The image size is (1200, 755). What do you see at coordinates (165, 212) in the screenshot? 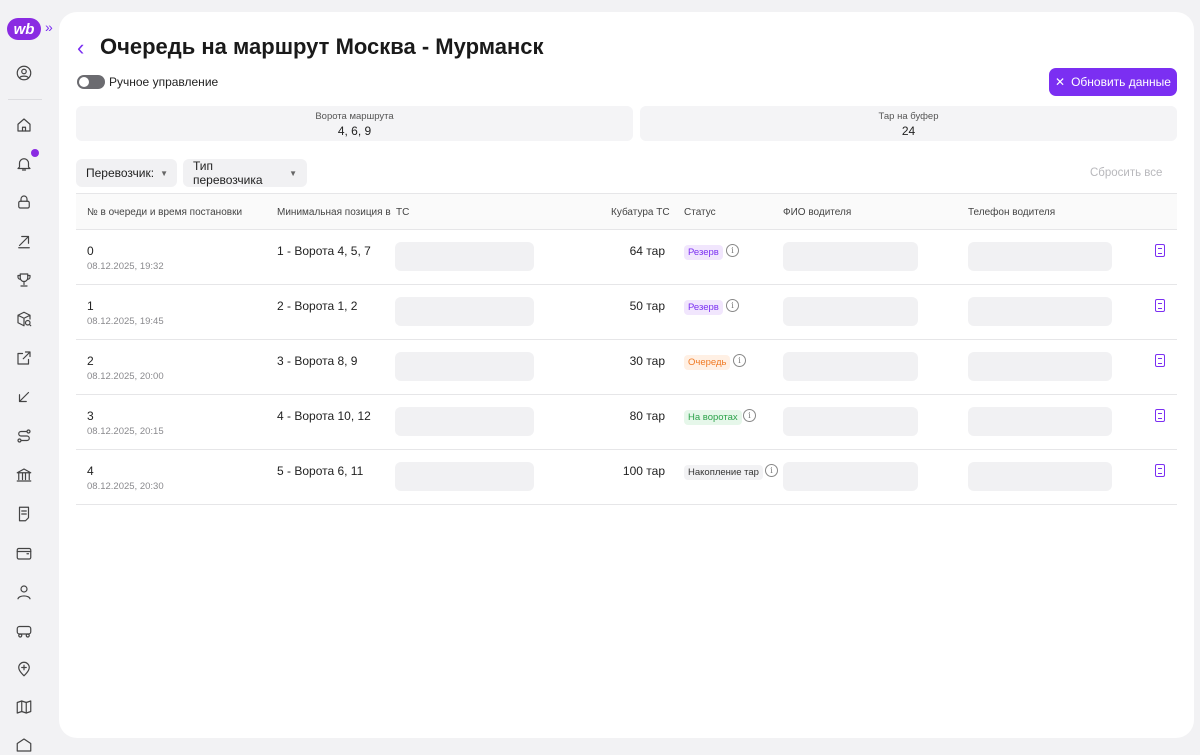
I see `header-queue: № в очереди и время постановки` at bounding box center [165, 212].